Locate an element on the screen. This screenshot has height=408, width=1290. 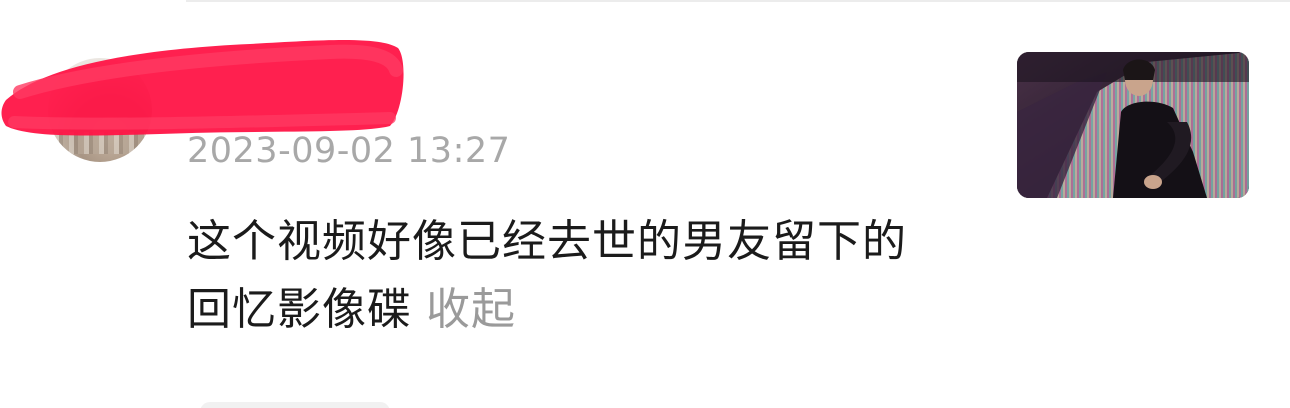
comment-timestamp: 2023-09-02 13:27 is located at coordinates (349, 151).